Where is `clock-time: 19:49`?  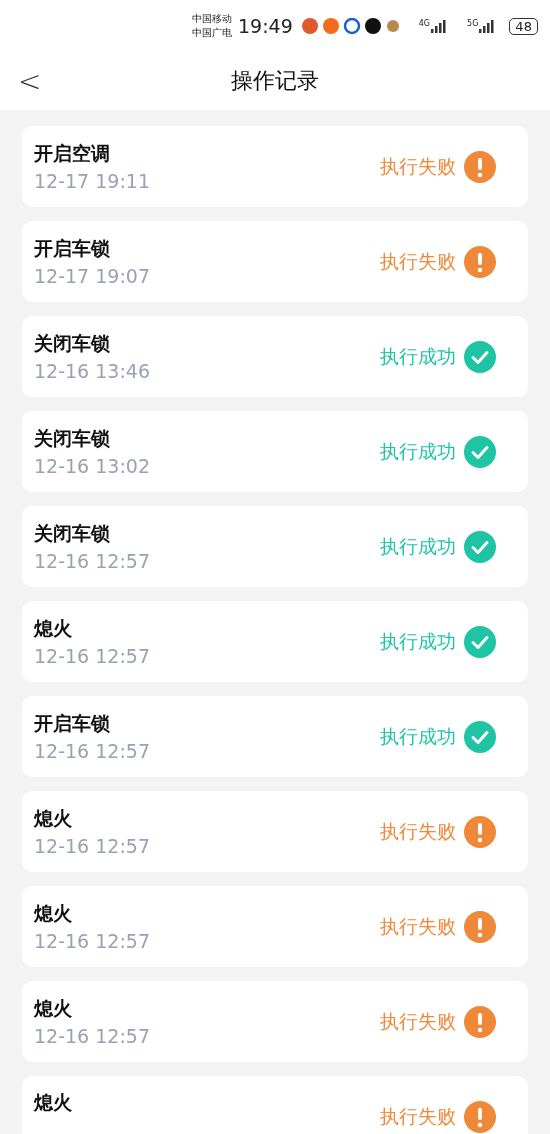
clock-time: 19:49 is located at coordinates (265, 26).